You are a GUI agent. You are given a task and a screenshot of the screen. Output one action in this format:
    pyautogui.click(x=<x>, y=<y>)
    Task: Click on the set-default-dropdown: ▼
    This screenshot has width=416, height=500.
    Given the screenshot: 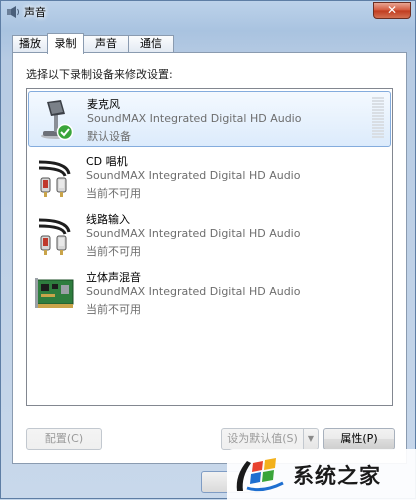 What is the action you would take?
    pyautogui.click(x=311, y=439)
    